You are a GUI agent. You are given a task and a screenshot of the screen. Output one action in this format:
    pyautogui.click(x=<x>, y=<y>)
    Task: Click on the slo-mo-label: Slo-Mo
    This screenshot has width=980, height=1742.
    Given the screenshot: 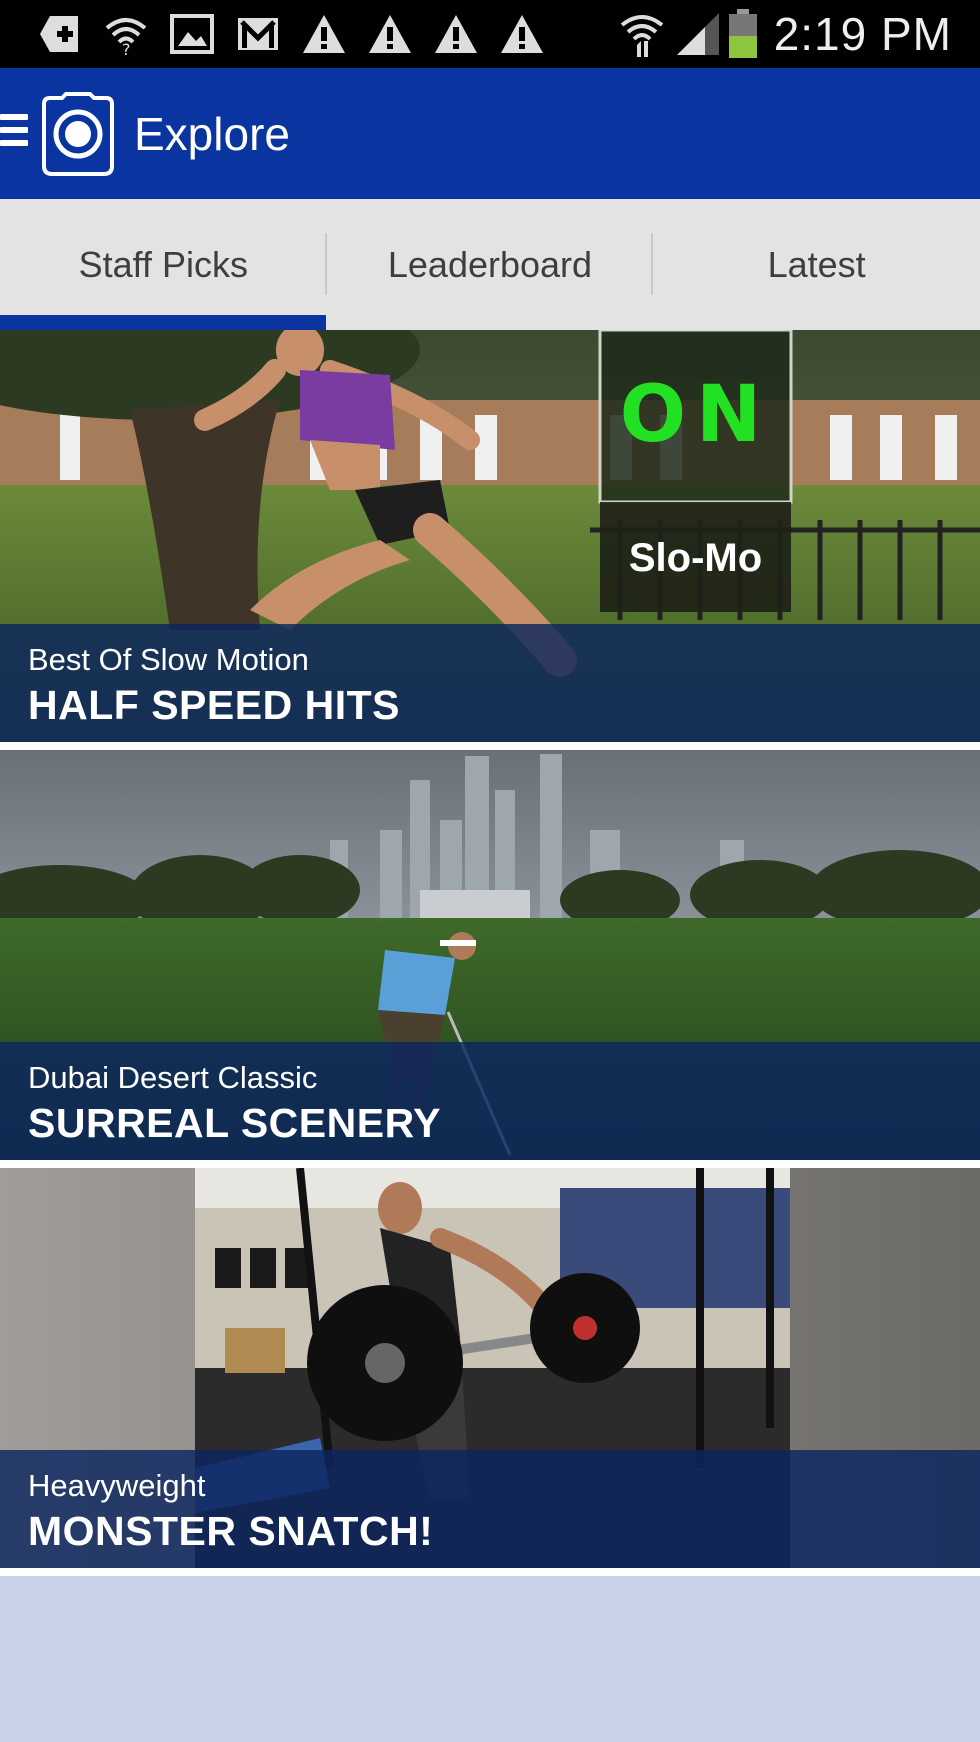 What is the action you would take?
    pyautogui.click(x=695, y=558)
    